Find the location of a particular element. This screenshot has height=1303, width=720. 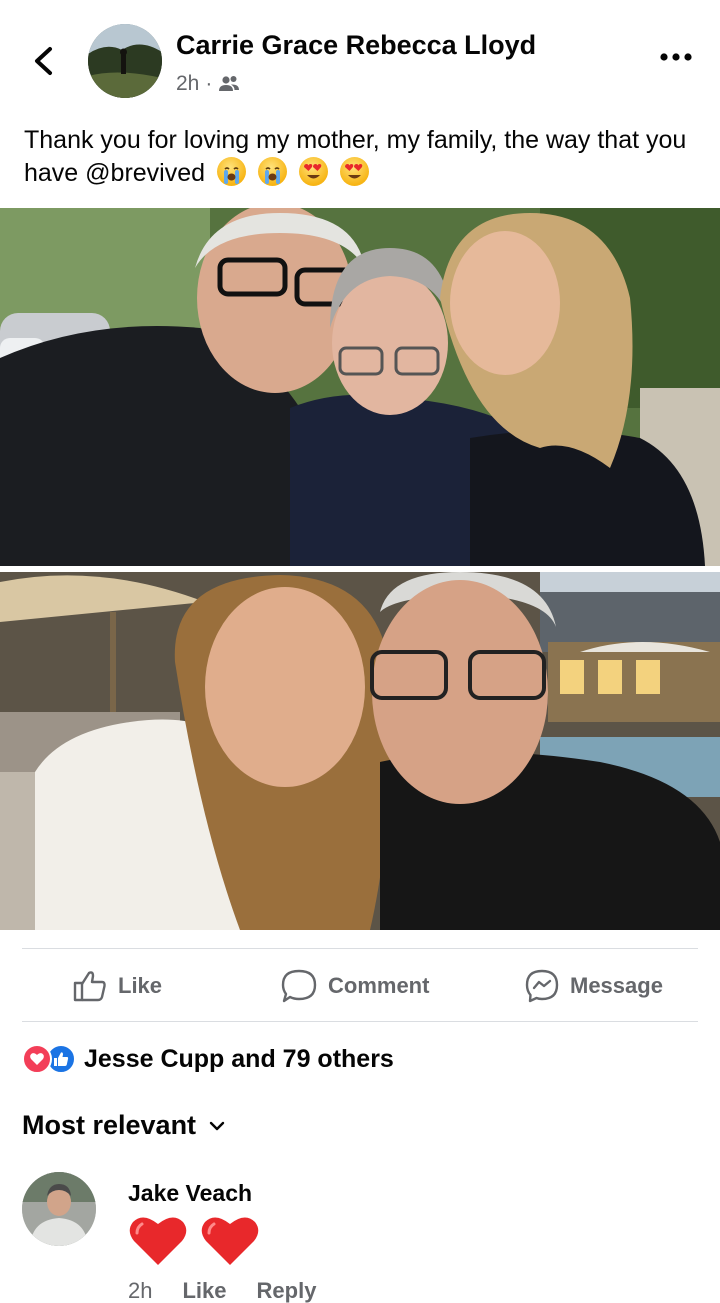

post-time: 2h is located at coordinates (187, 84).